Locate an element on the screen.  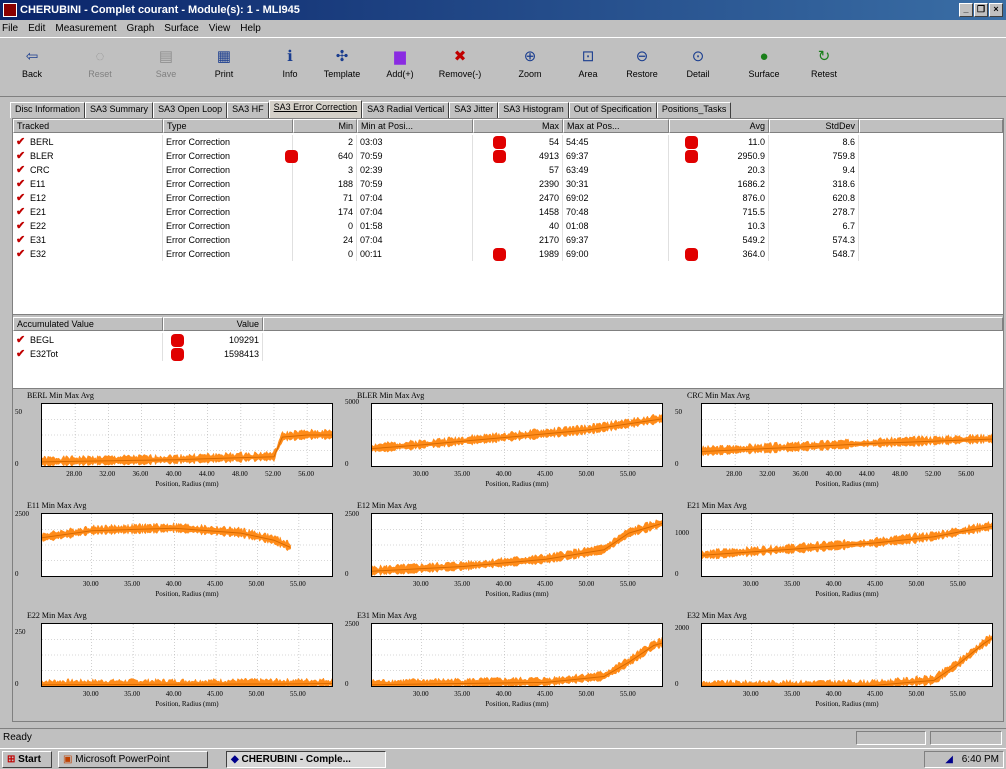
retest-button: ↻ Retest is located at coordinates (824, 68).